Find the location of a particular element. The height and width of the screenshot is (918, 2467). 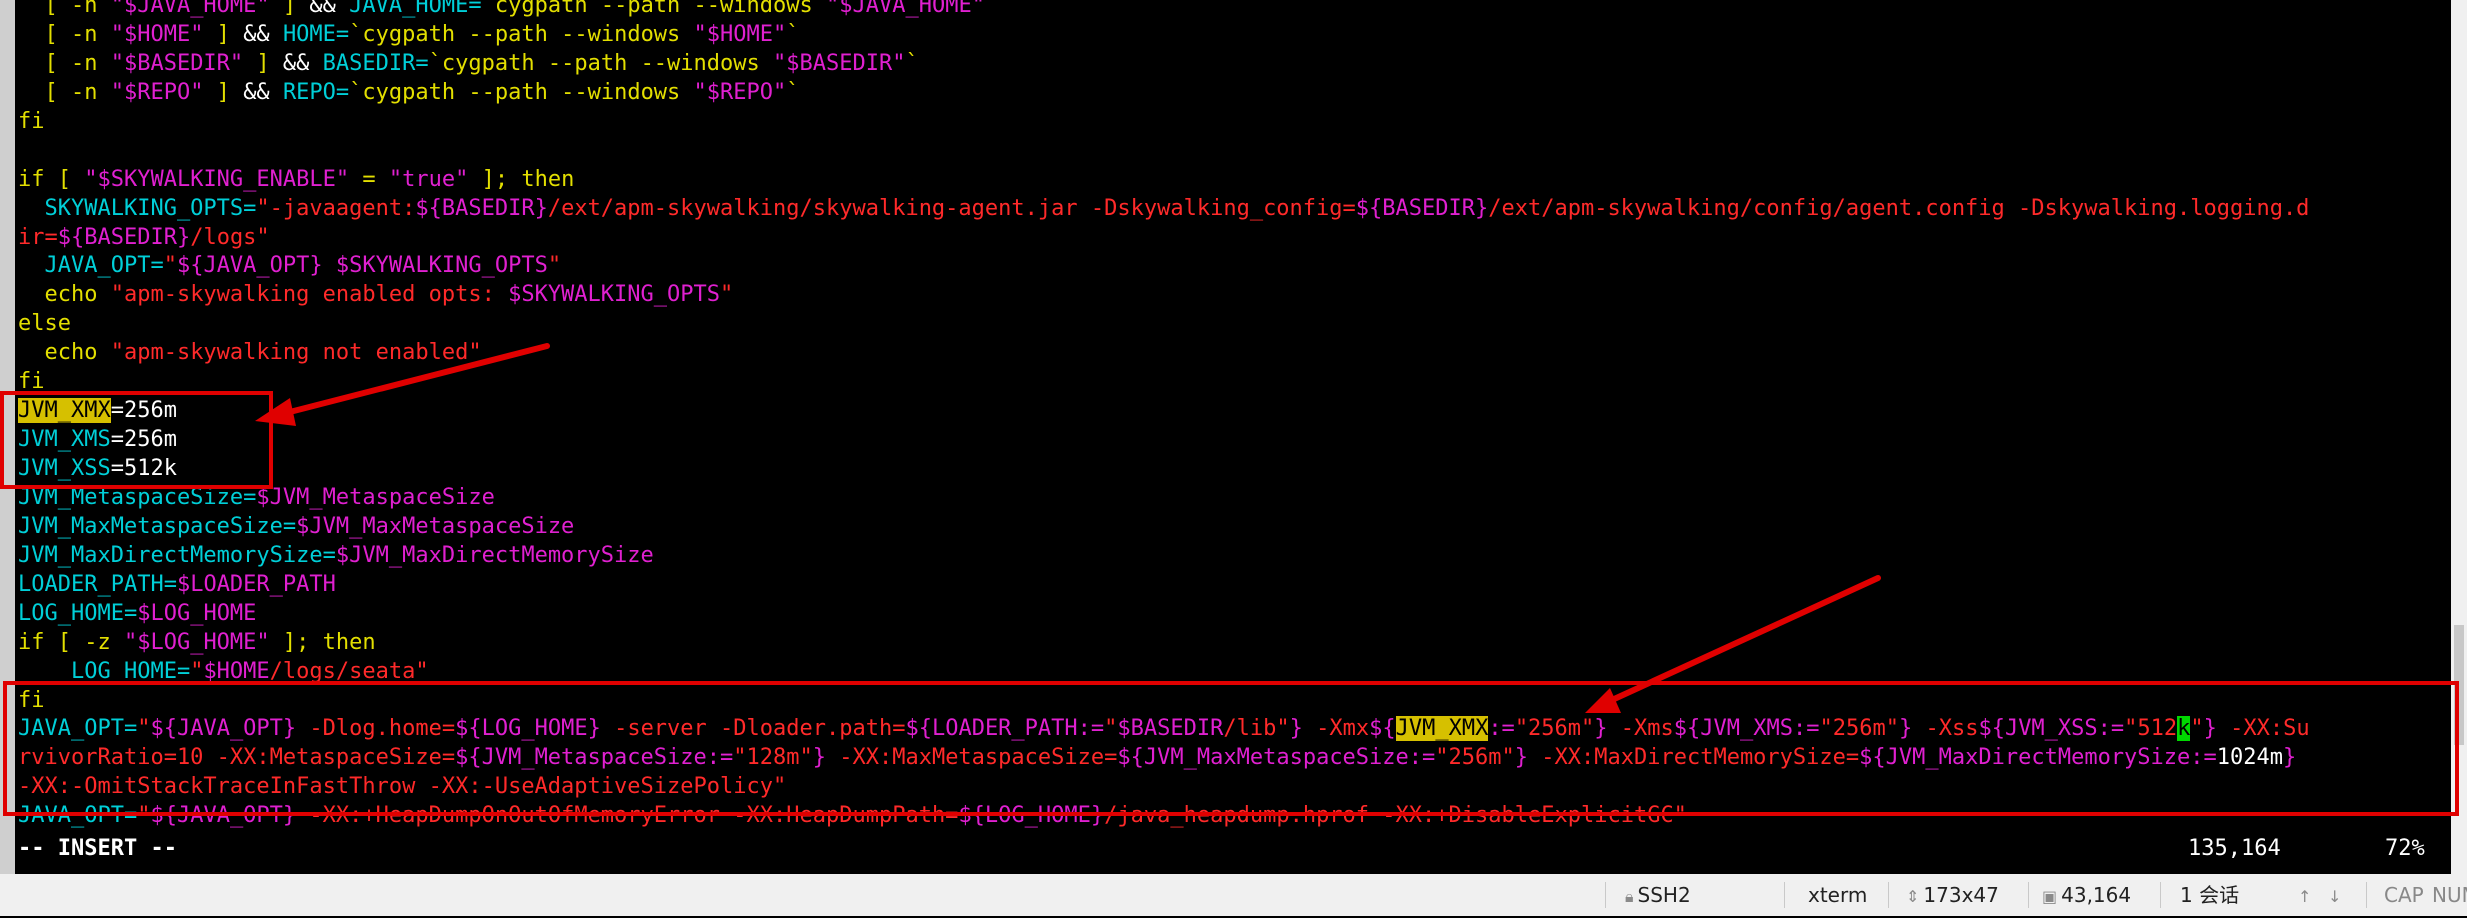

status-protocol: 🔒︎ SSH2 is located at coordinates (1658, 895).